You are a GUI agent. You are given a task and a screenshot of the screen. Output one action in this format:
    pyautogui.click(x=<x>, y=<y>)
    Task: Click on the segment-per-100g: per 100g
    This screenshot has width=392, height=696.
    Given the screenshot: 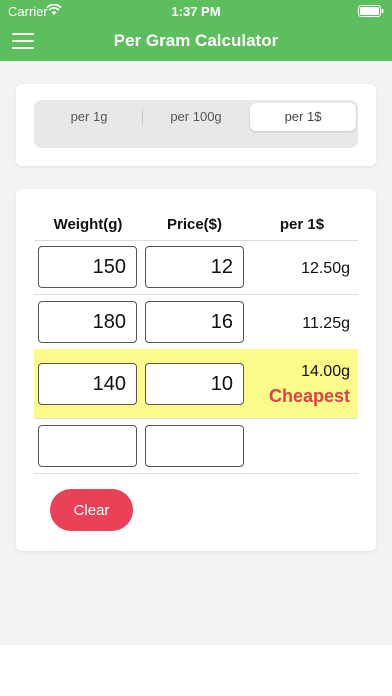 What is the action you would take?
    pyautogui.click(x=196, y=117)
    